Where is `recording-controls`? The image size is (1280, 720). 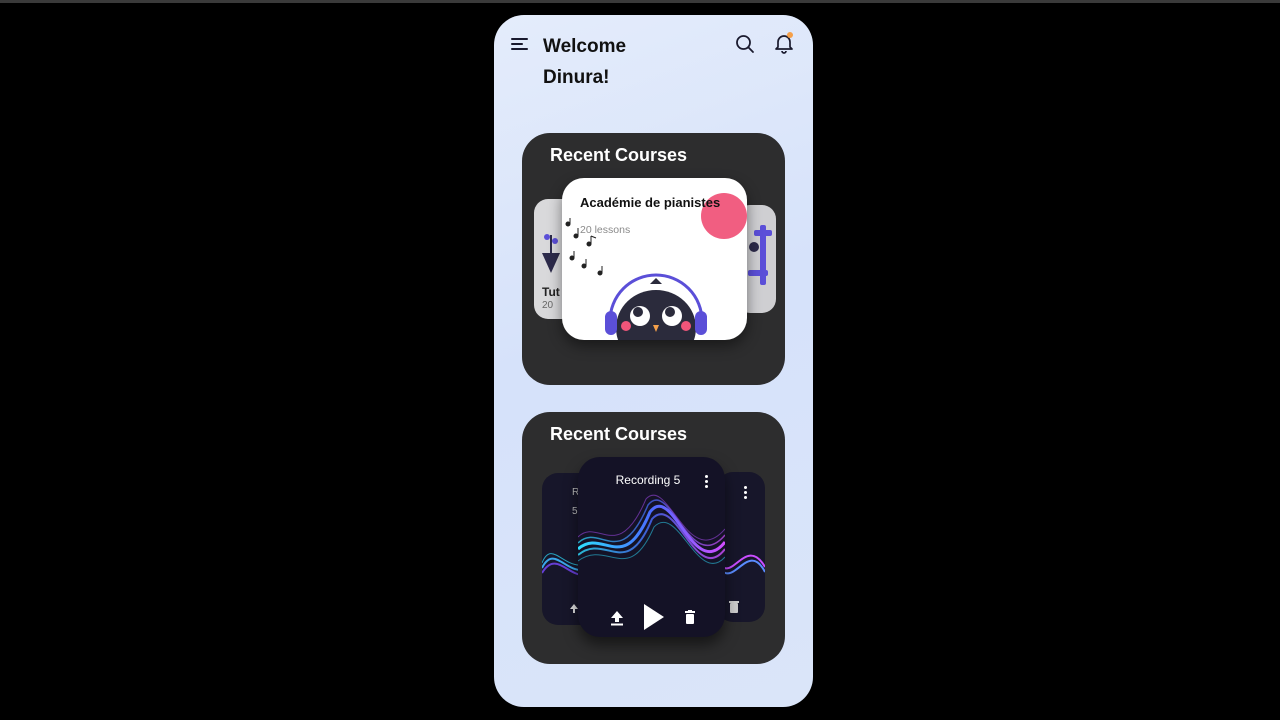 recording-controls is located at coordinates (651, 617).